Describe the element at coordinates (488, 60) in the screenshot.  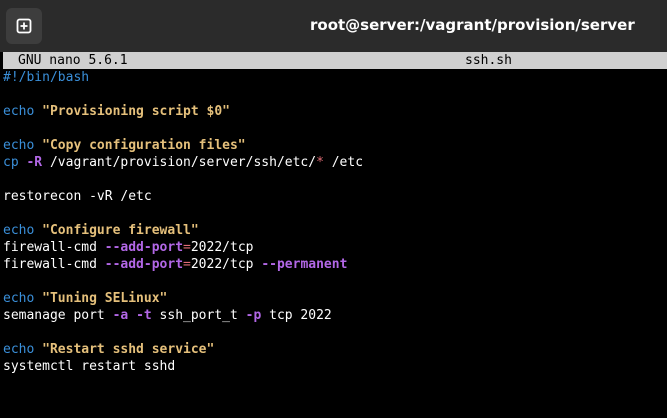
I see `nano-filename: ssh.sh` at that location.